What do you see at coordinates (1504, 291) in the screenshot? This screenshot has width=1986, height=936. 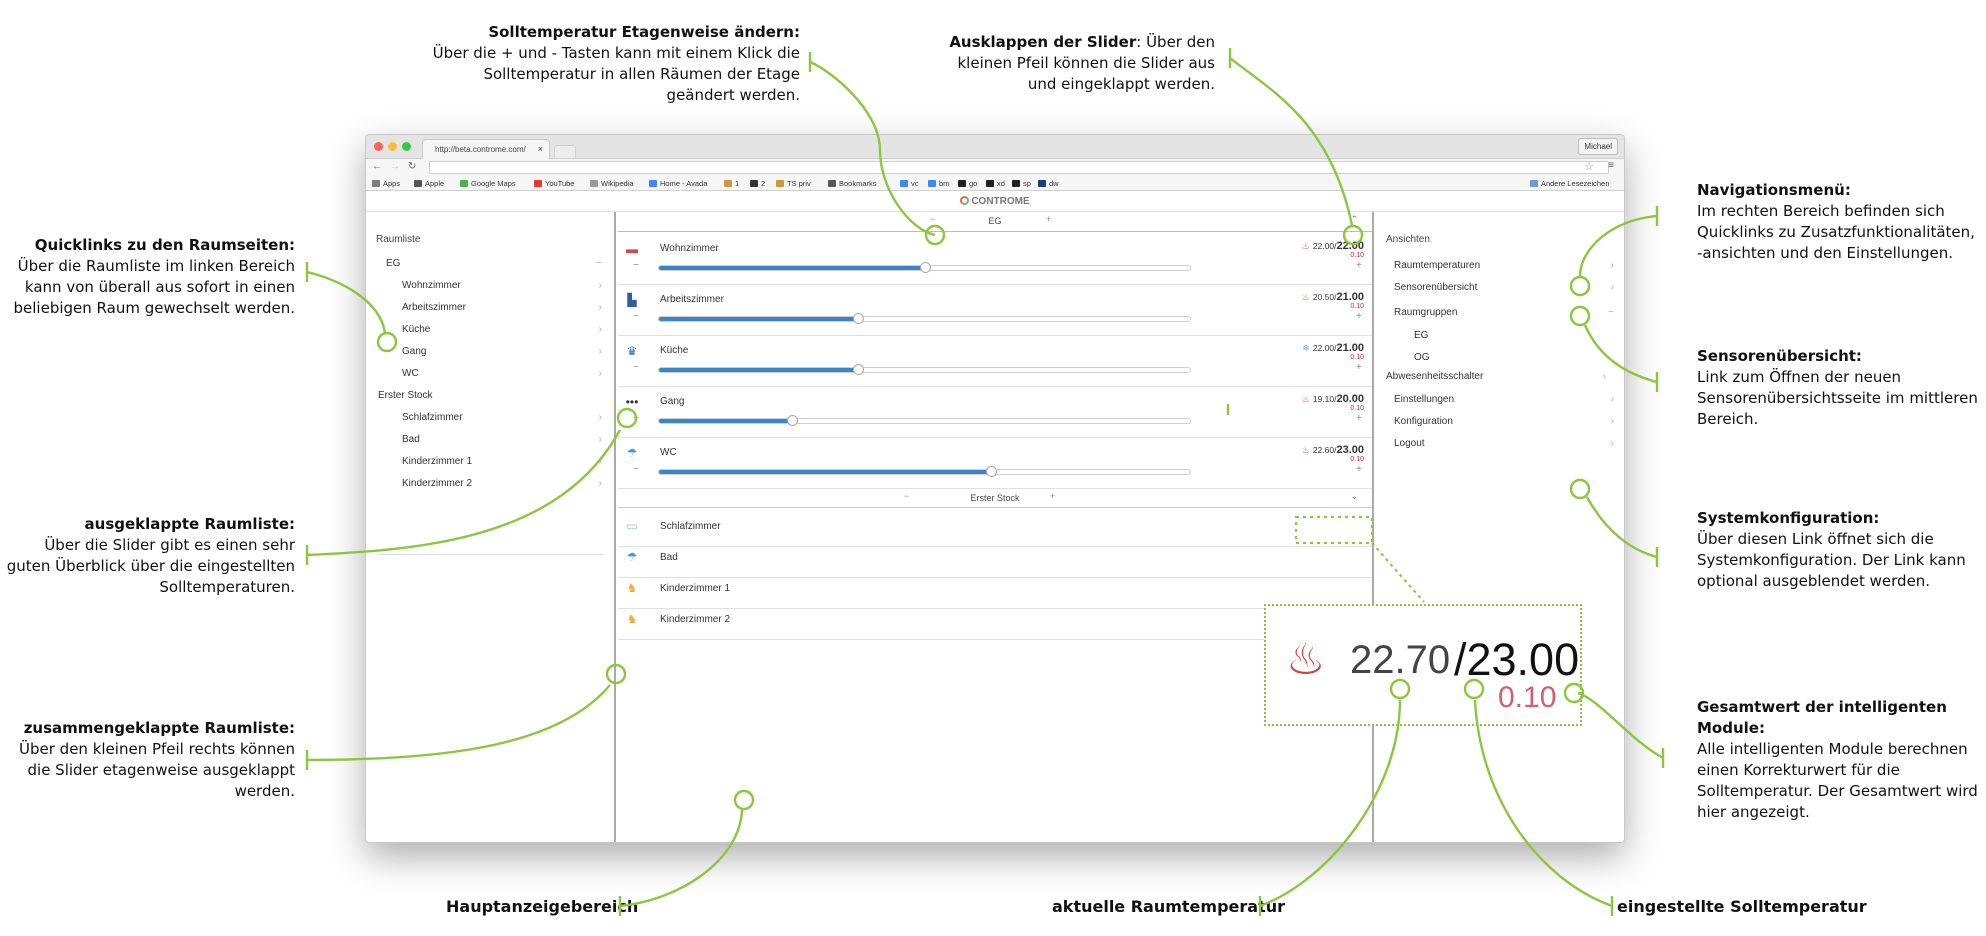 I see `nav-item-sensorenuebersicht: Sensorenübersicht ›` at bounding box center [1504, 291].